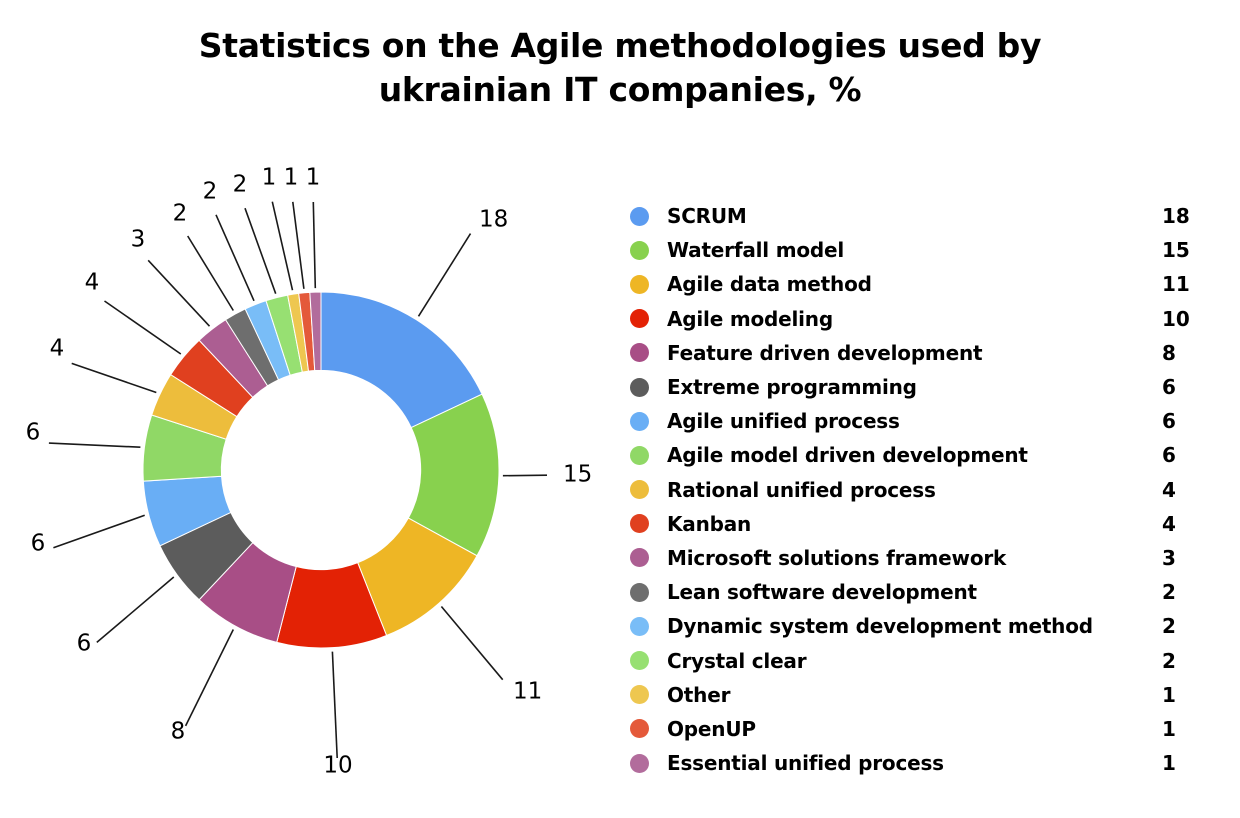  Describe the element at coordinates (711, 728) in the screenshot. I see `legend-item-label: OpenUP` at that location.